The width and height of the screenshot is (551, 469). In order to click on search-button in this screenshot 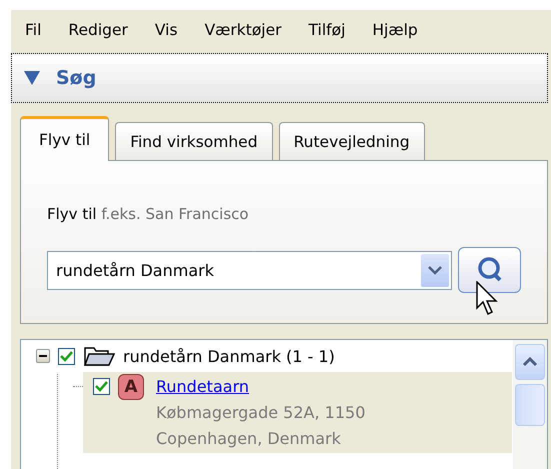, I will do `click(489, 270)`.